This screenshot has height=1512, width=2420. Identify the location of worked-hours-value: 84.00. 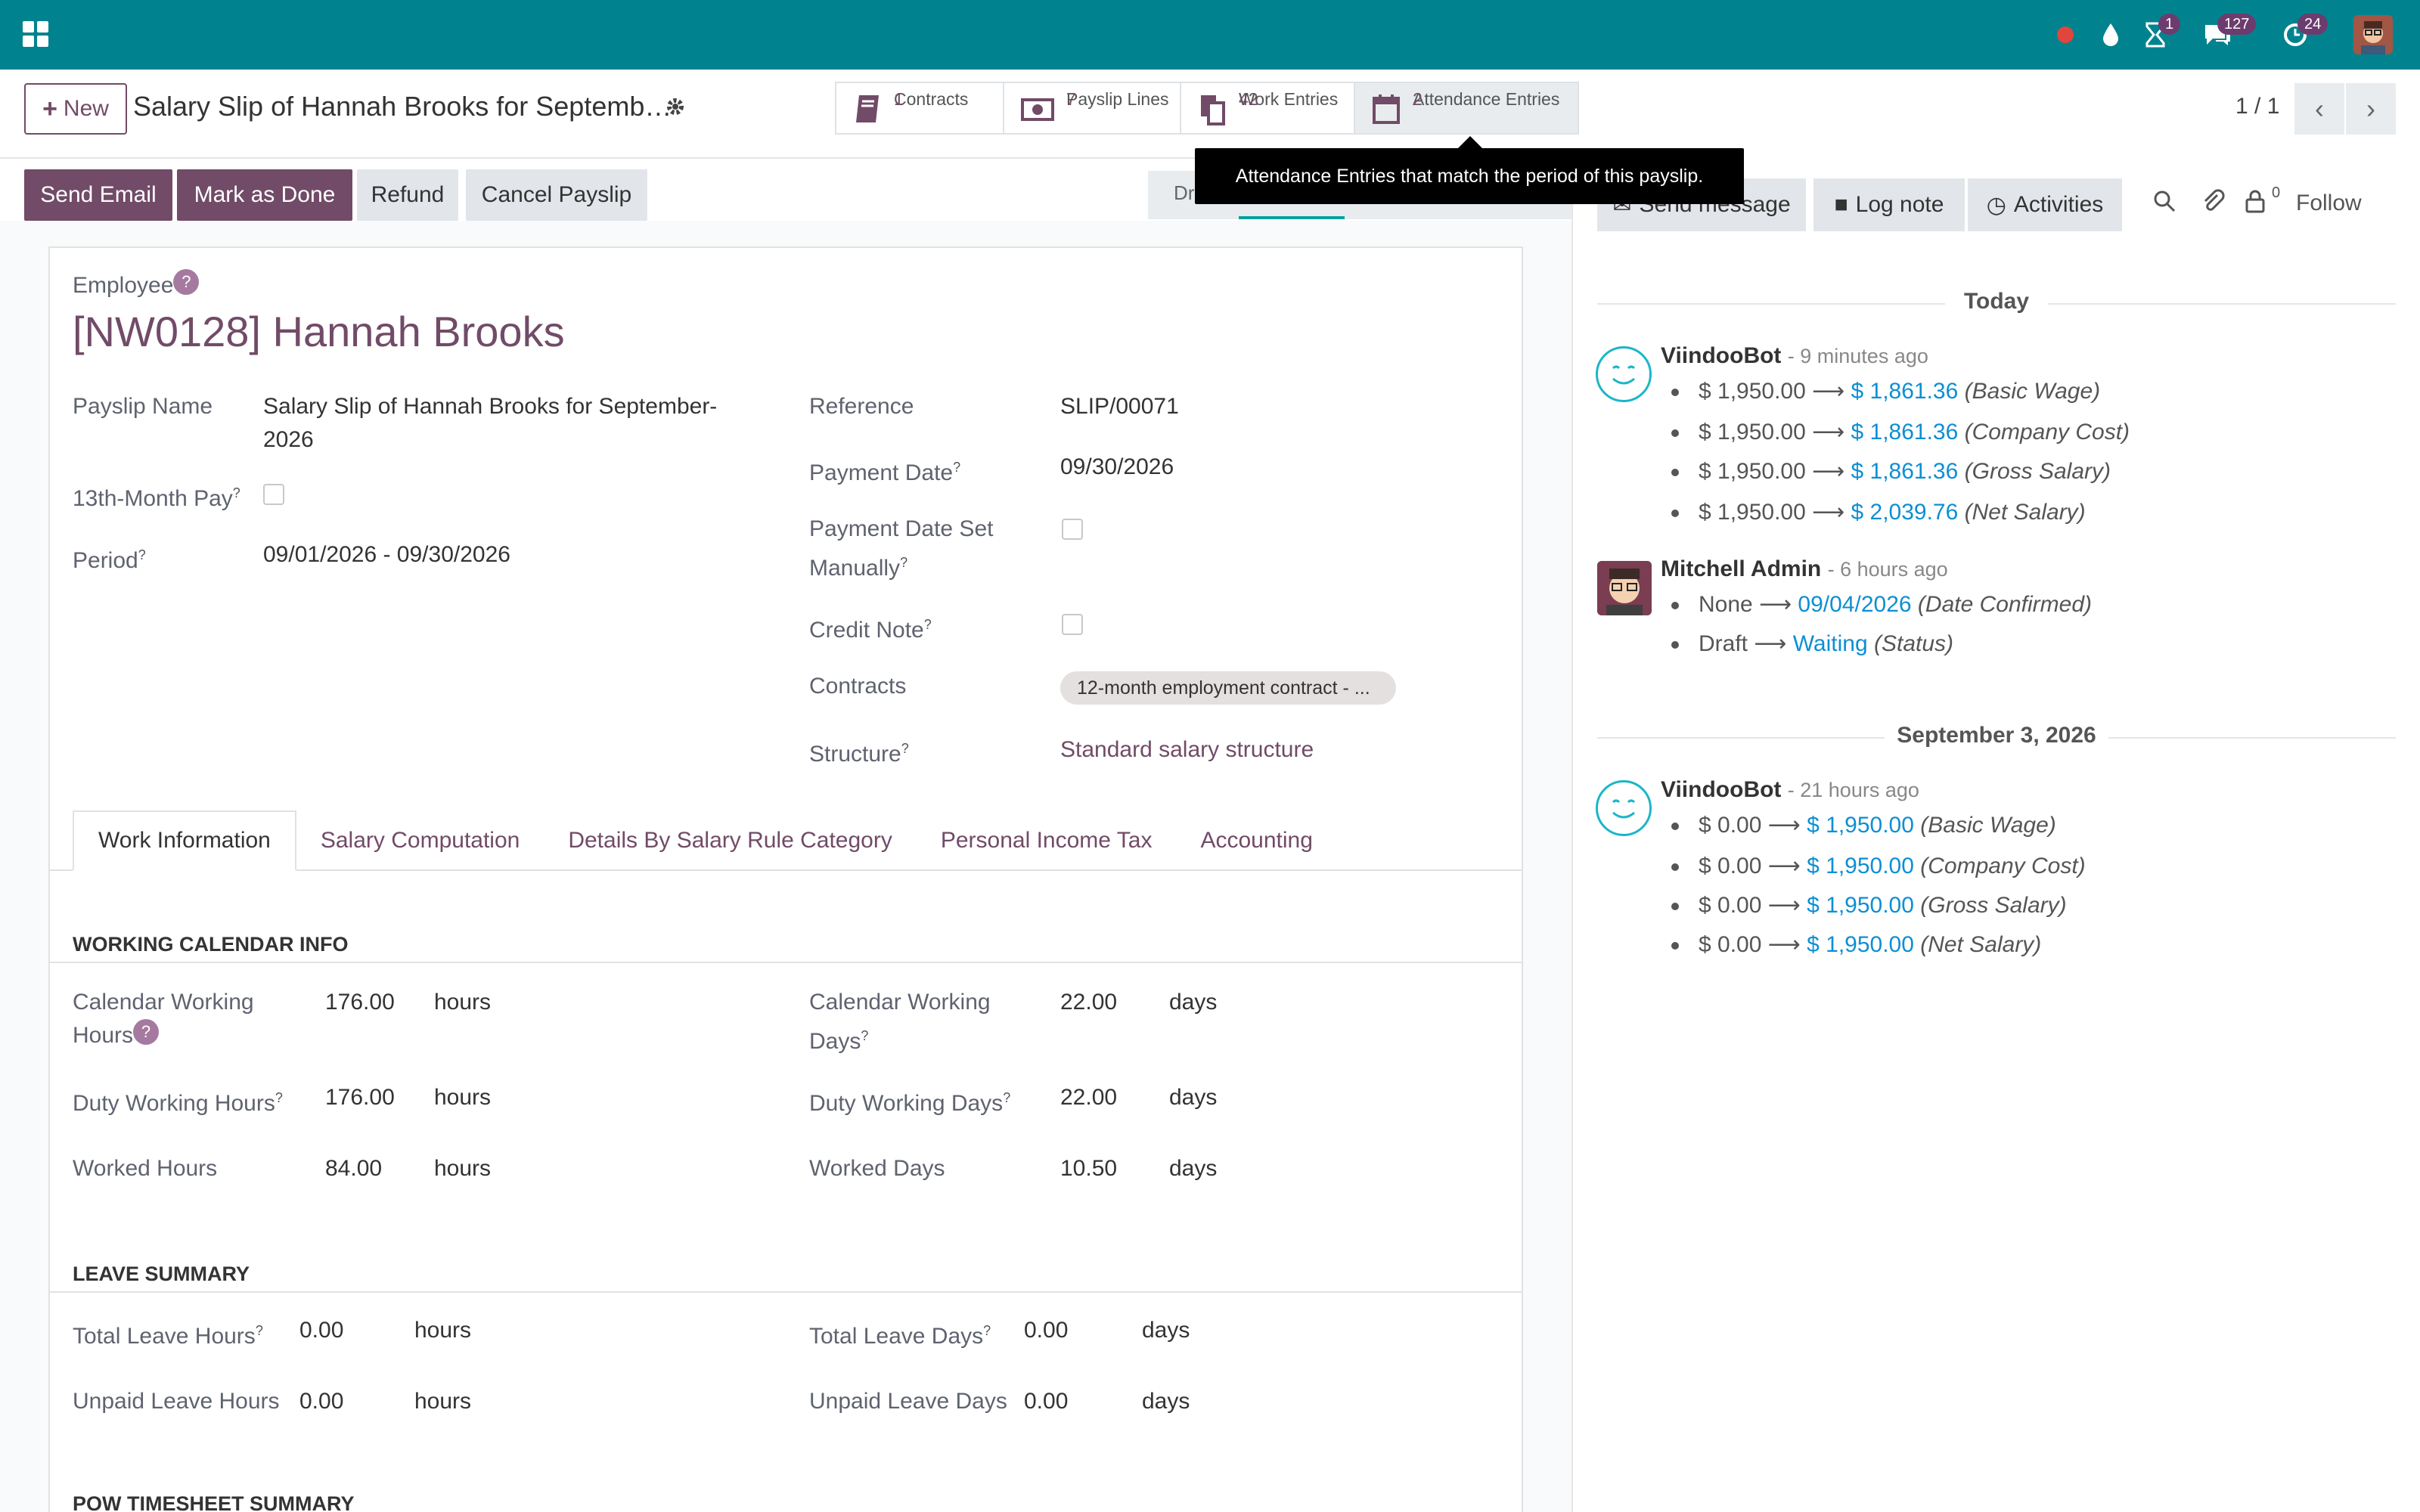
(354, 1168).